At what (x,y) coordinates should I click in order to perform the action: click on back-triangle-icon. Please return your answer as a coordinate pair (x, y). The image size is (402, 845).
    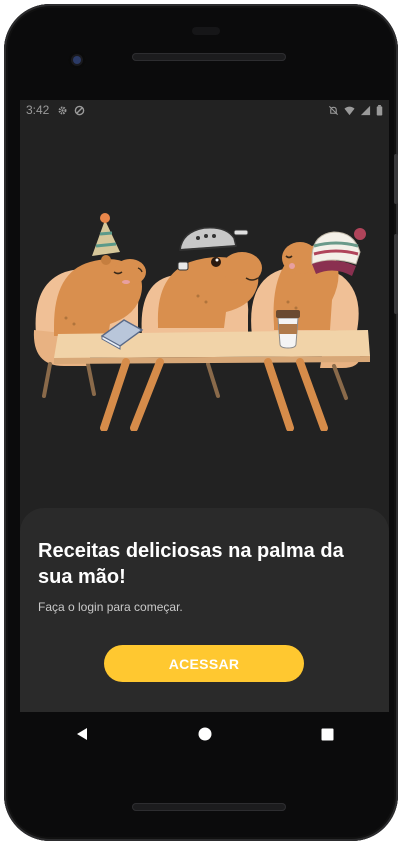
    Looking at the image, I should click on (81, 734).